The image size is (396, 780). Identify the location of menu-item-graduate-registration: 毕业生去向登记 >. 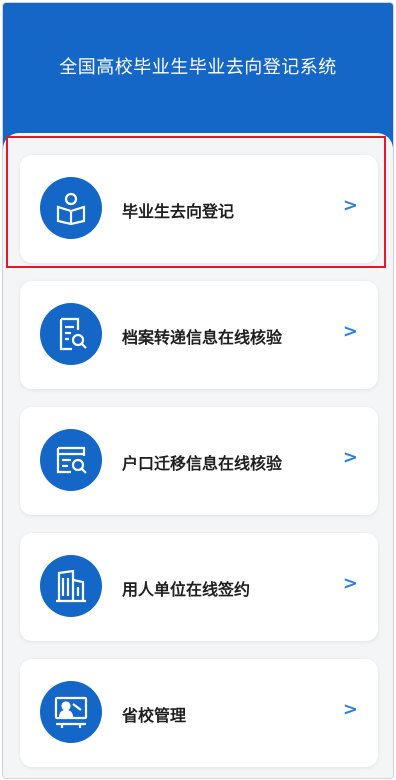
(199, 209).